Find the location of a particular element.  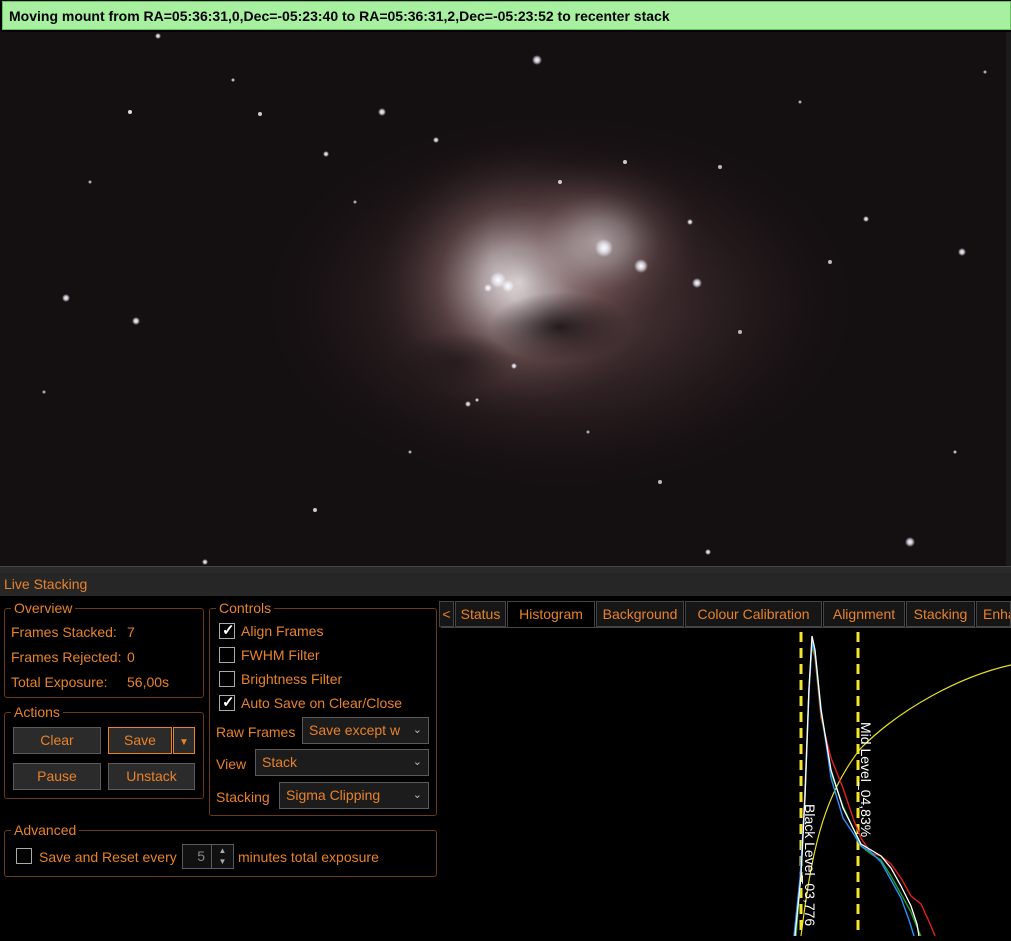

raw-frames-label: Raw Frames is located at coordinates (256, 732).